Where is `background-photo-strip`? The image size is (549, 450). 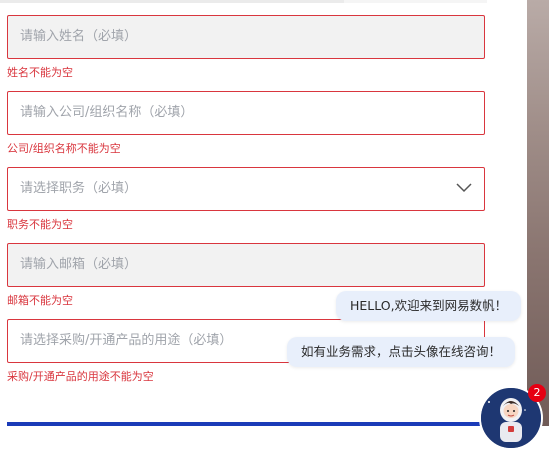
background-photo-strip is located at coordinates (538, 213).